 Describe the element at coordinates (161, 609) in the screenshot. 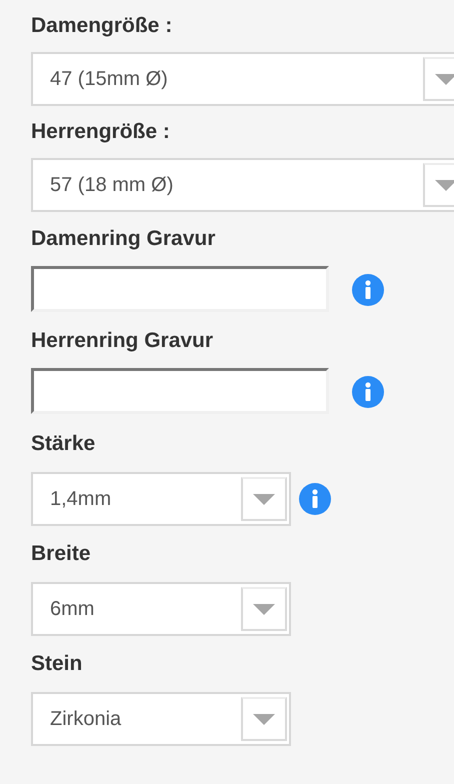

I see `dropdown: 6mm` at that location.